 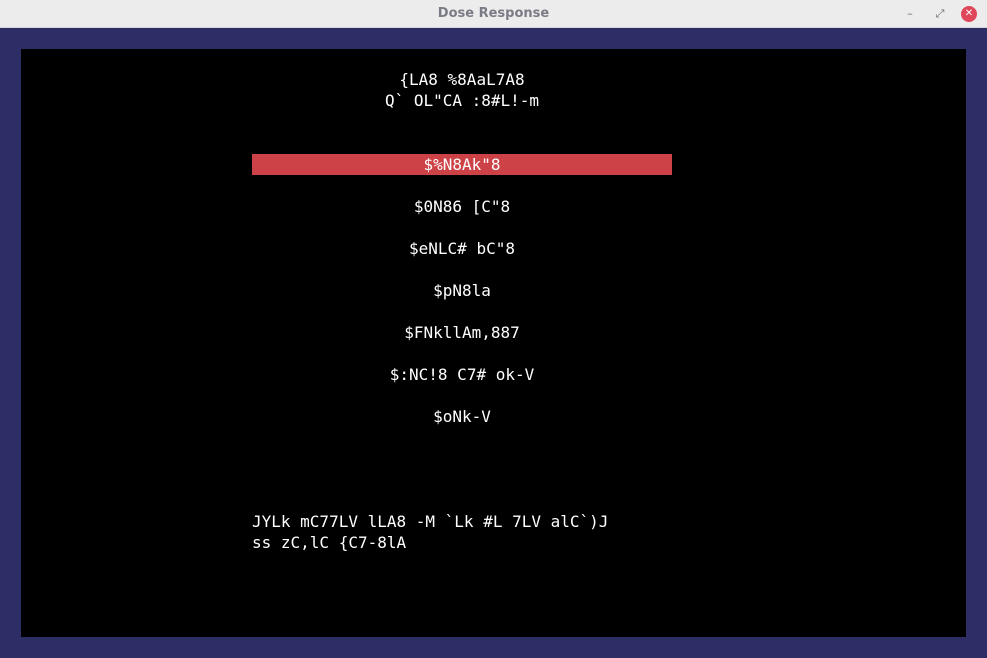 I want to click on menu-item-4: $pN8la, so click(x=462, y=290).